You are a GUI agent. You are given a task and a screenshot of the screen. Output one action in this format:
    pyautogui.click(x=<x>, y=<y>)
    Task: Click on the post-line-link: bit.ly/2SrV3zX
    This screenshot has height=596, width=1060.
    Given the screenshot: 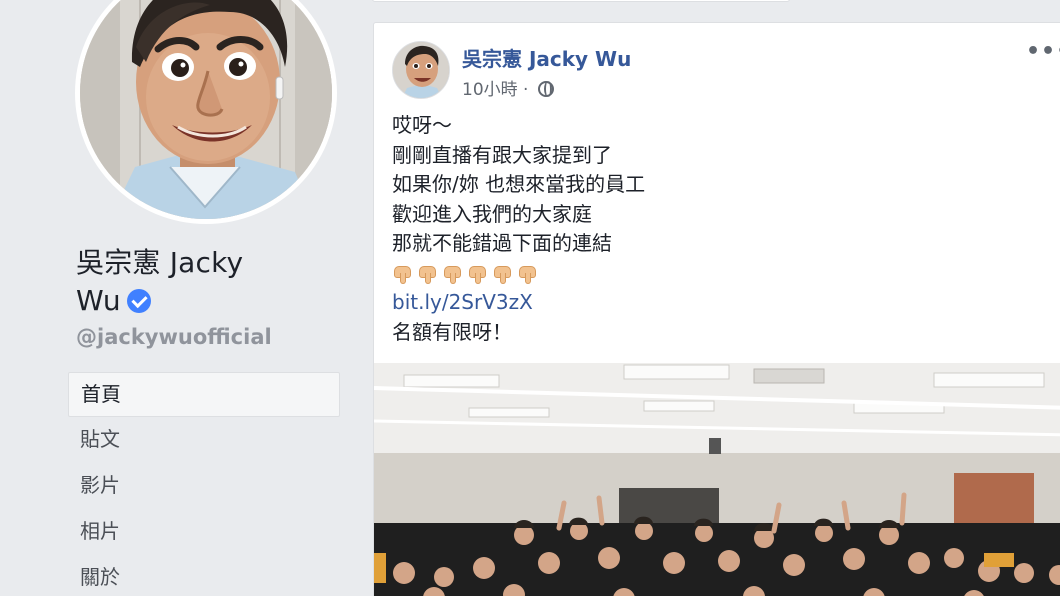 What is the action you would take?
    pyautogui.click(x=712, y=303)
    